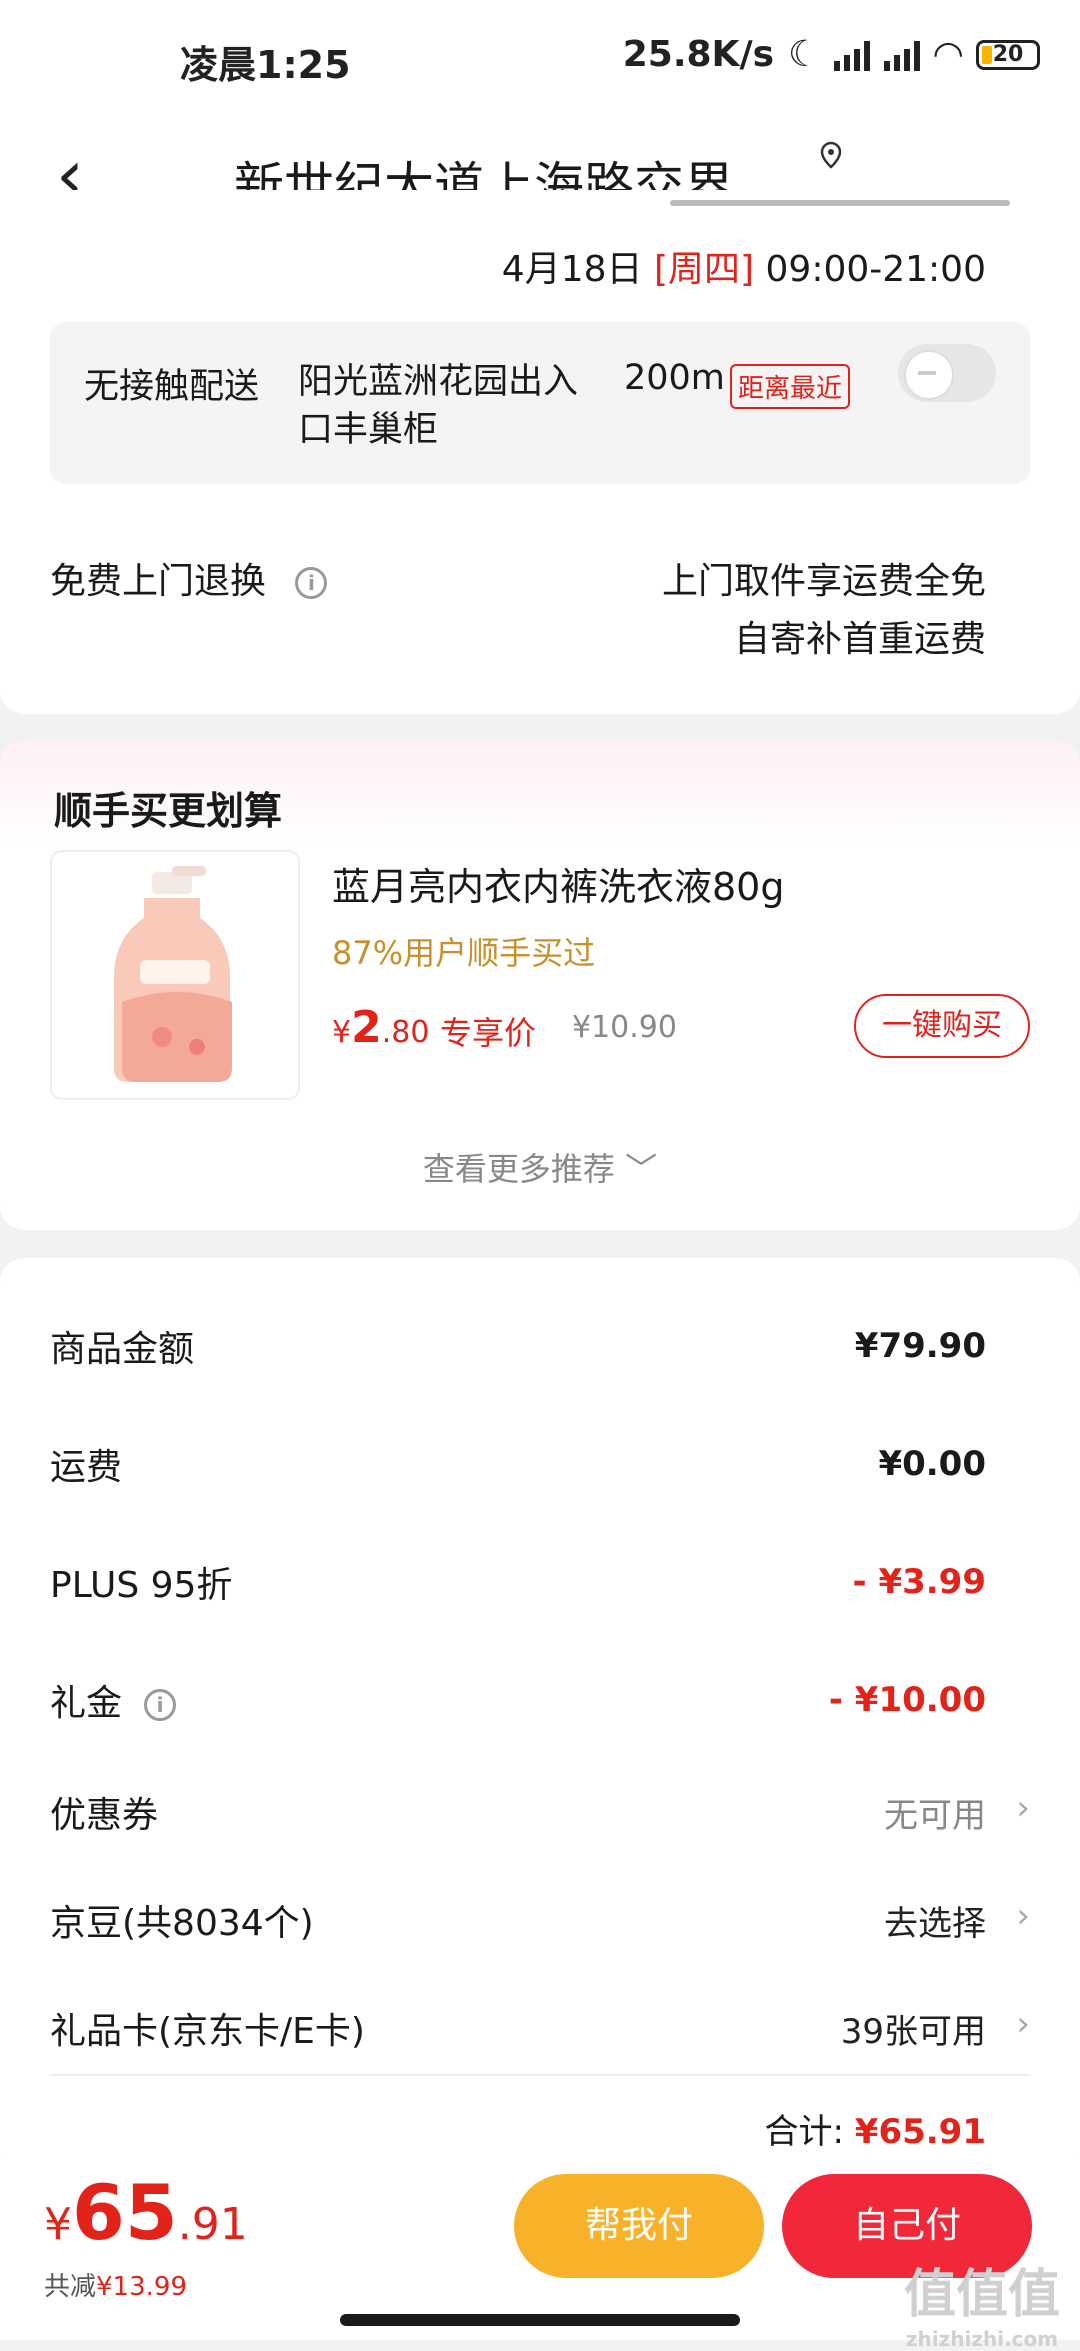  I want to click on goods-amount-value: ¥79.90, so click(920, 1346).